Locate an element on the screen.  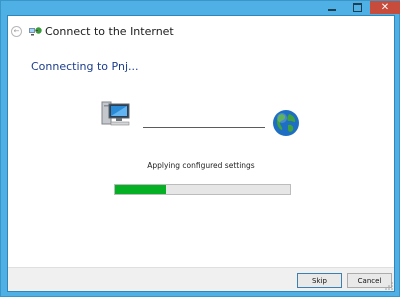
resize-grip-icon is located at coordinates (389, 286).